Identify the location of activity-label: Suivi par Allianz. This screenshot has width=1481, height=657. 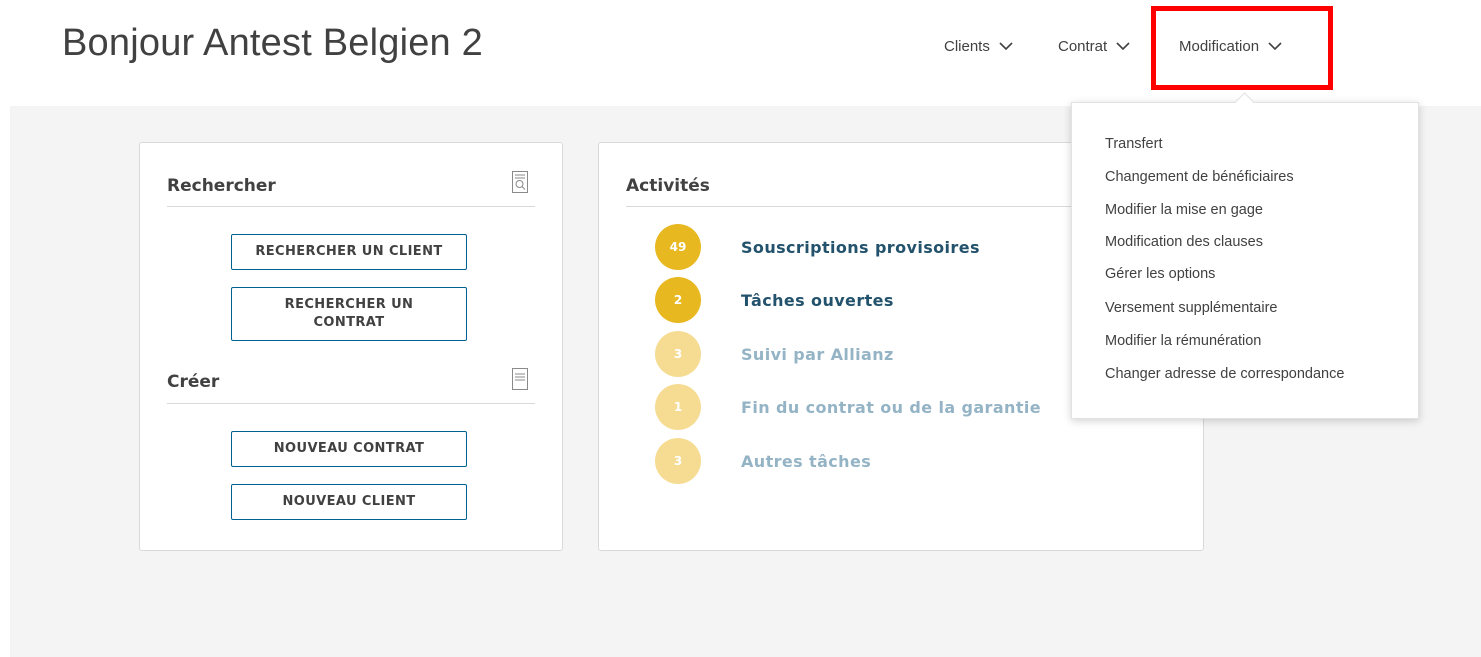
(817, 354).